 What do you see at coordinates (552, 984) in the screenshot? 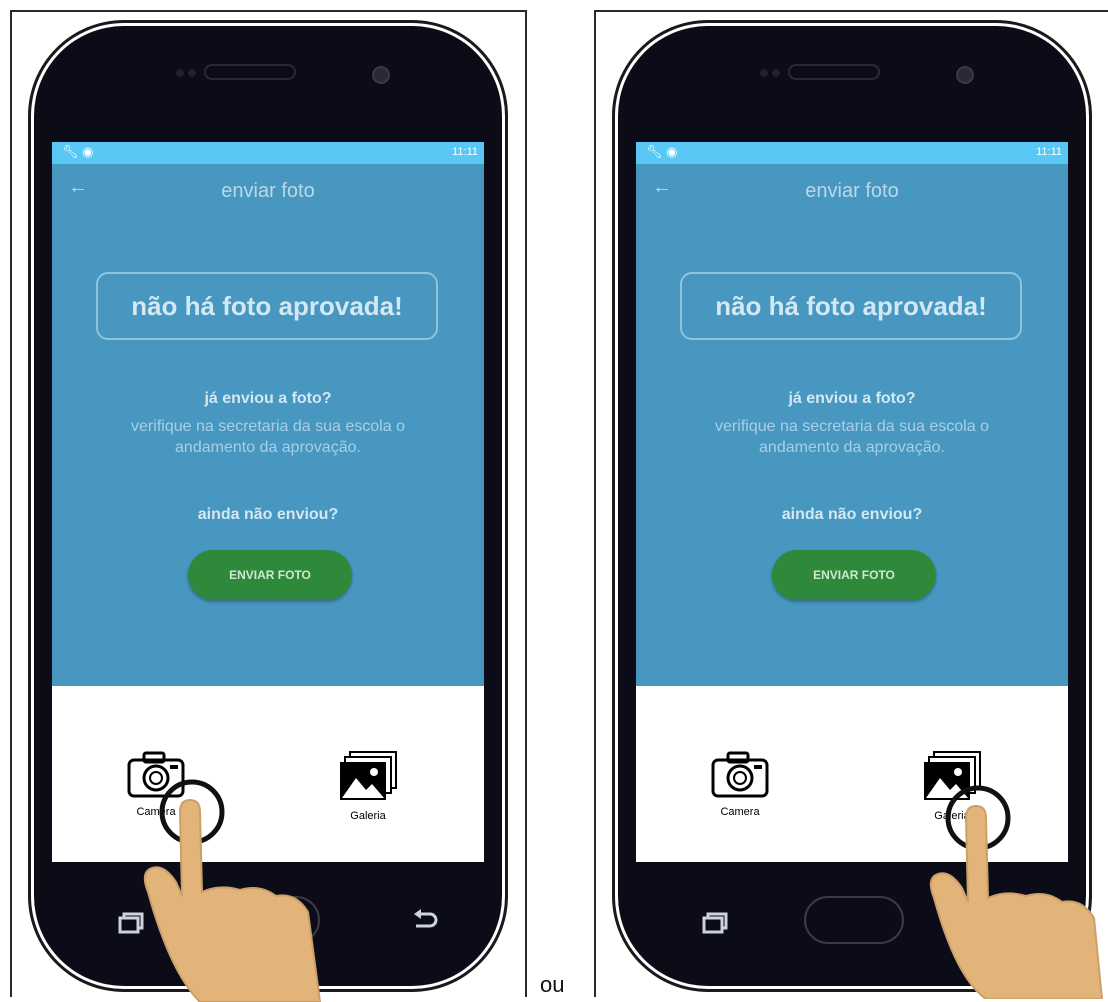
I see `separator-label: ou` at bounding box center [552, 984].